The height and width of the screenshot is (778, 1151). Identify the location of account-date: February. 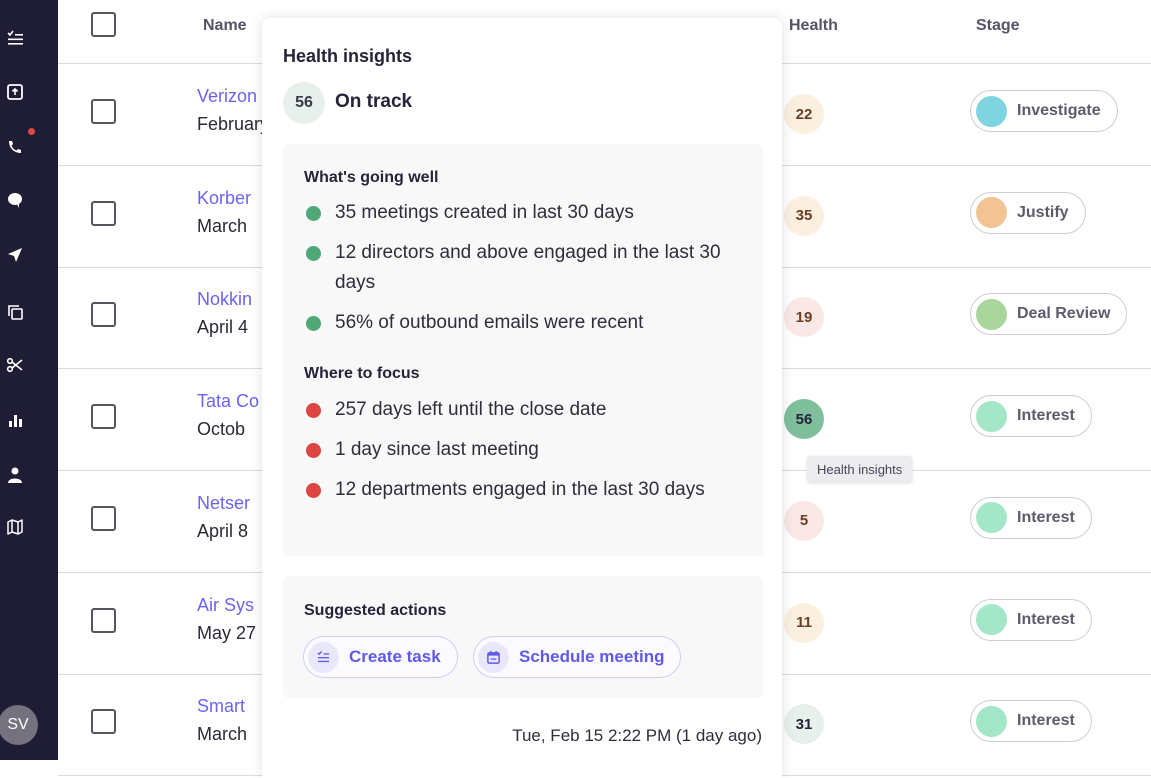
(233, 124).